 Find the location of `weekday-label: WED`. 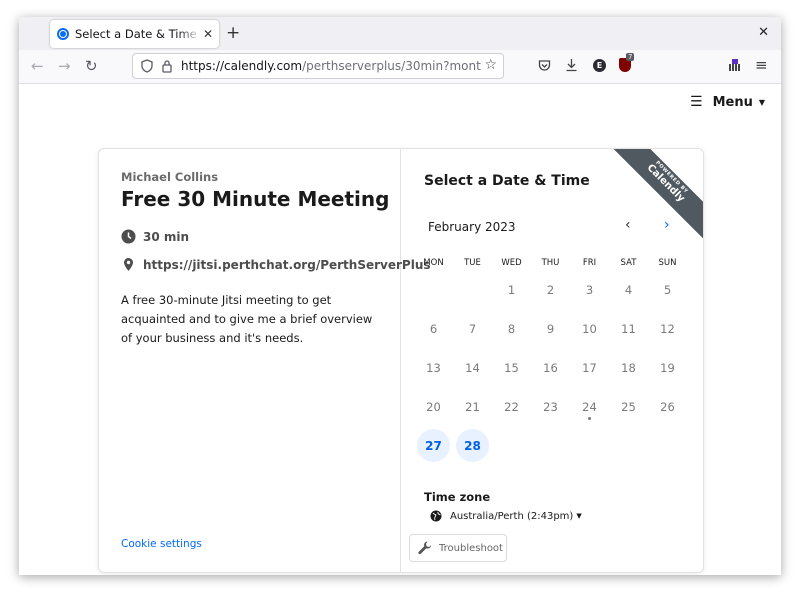

weekday-label: WED is located at coordinates (511, 263).